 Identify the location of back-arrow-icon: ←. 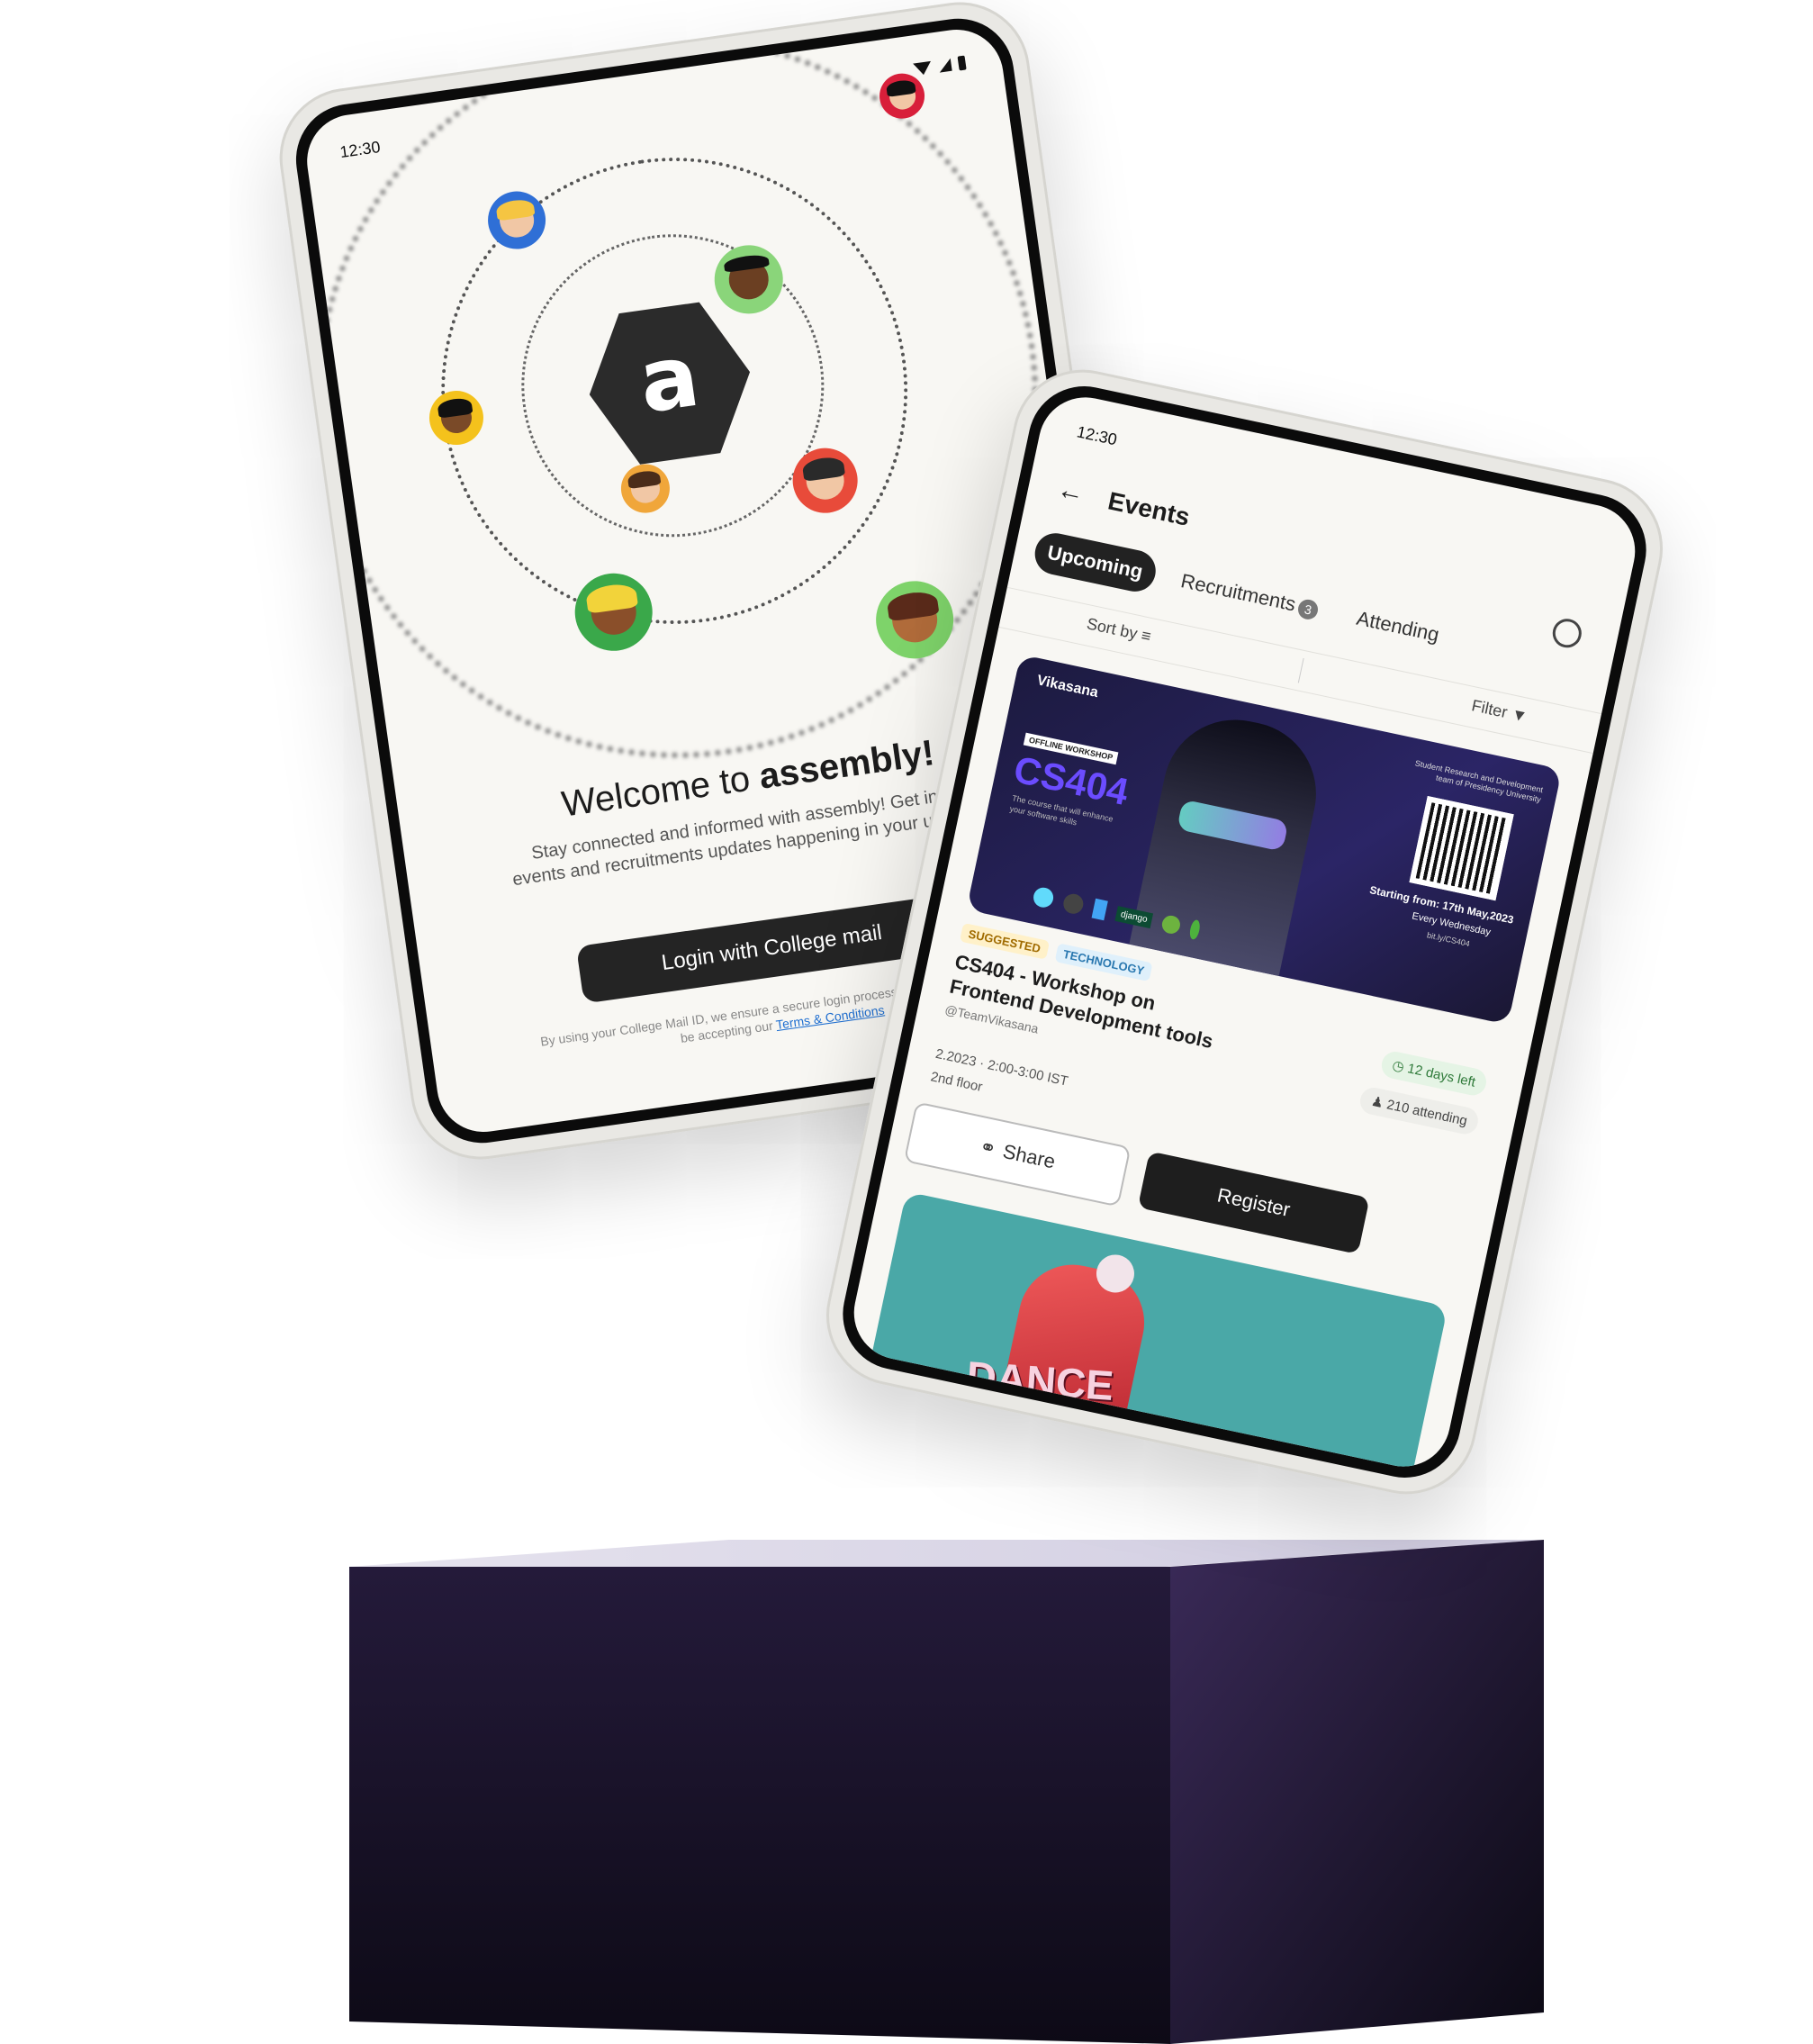
(1070, 491).